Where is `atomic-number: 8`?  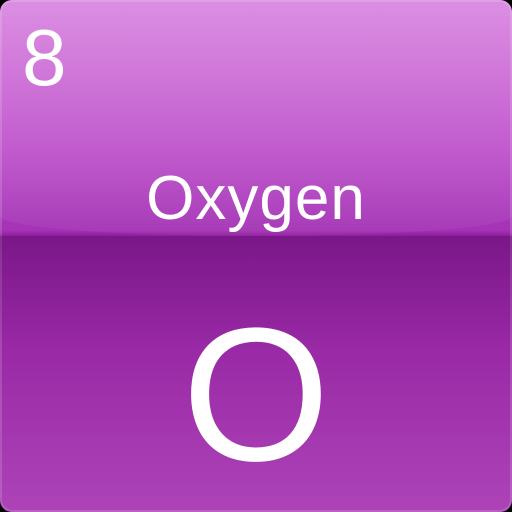 atomic-number: 8 is located at coordinates (44, 57).